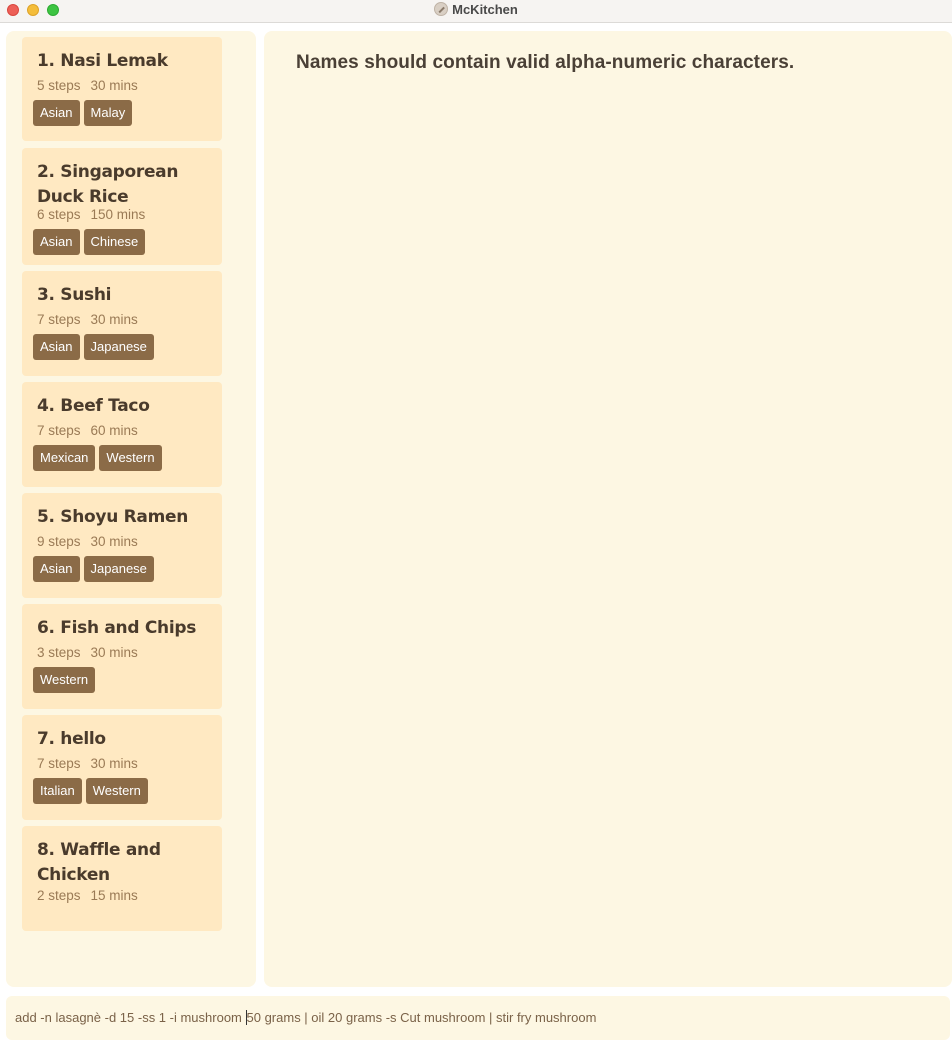 Image resolution: width=952 pixels, height=1043 pixels. I want to click on recipe-card: 8. Waffle and Chicken 2 steps 15 mins, so click(122, 878).